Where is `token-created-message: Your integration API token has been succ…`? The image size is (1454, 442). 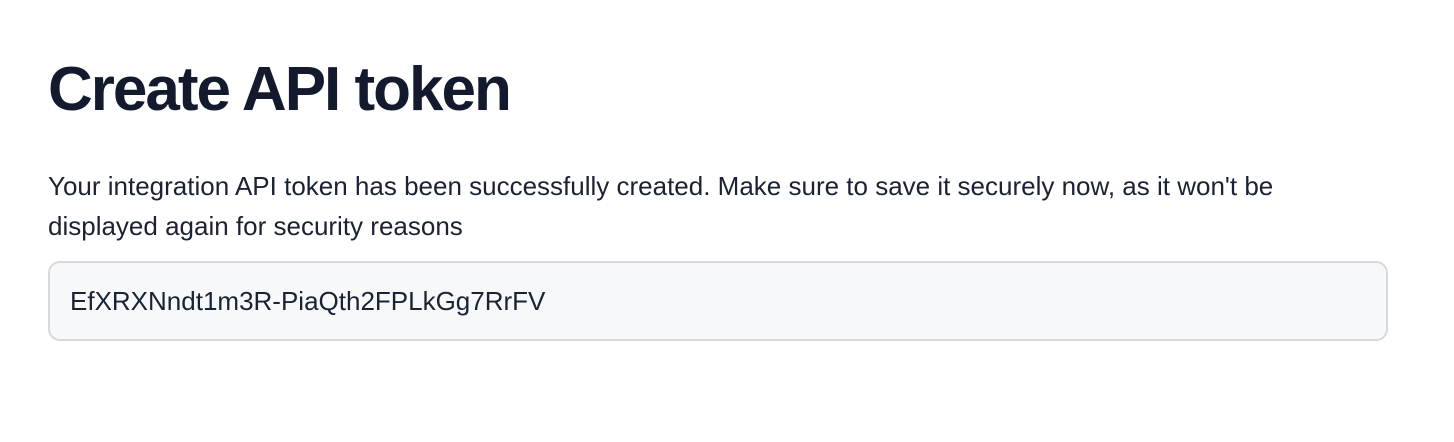 token-created-message: Your integration API token has been succ… is located at coordinates (661, 206).